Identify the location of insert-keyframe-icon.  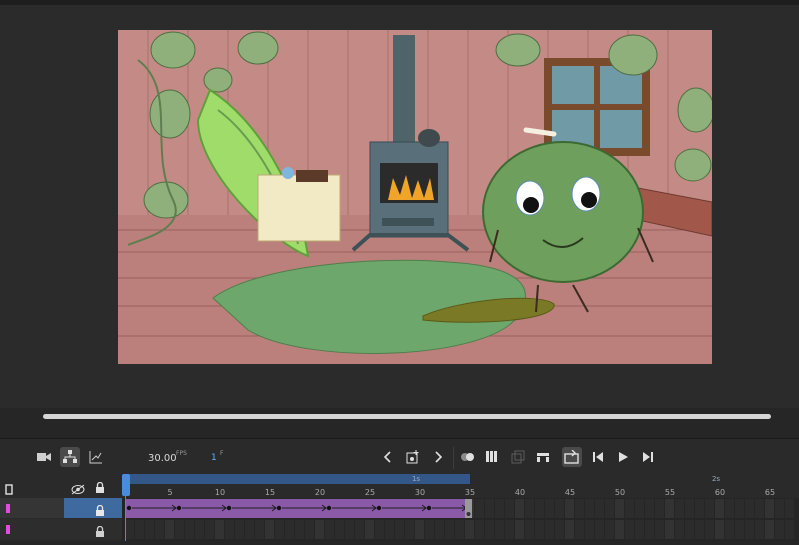
(413, 457).